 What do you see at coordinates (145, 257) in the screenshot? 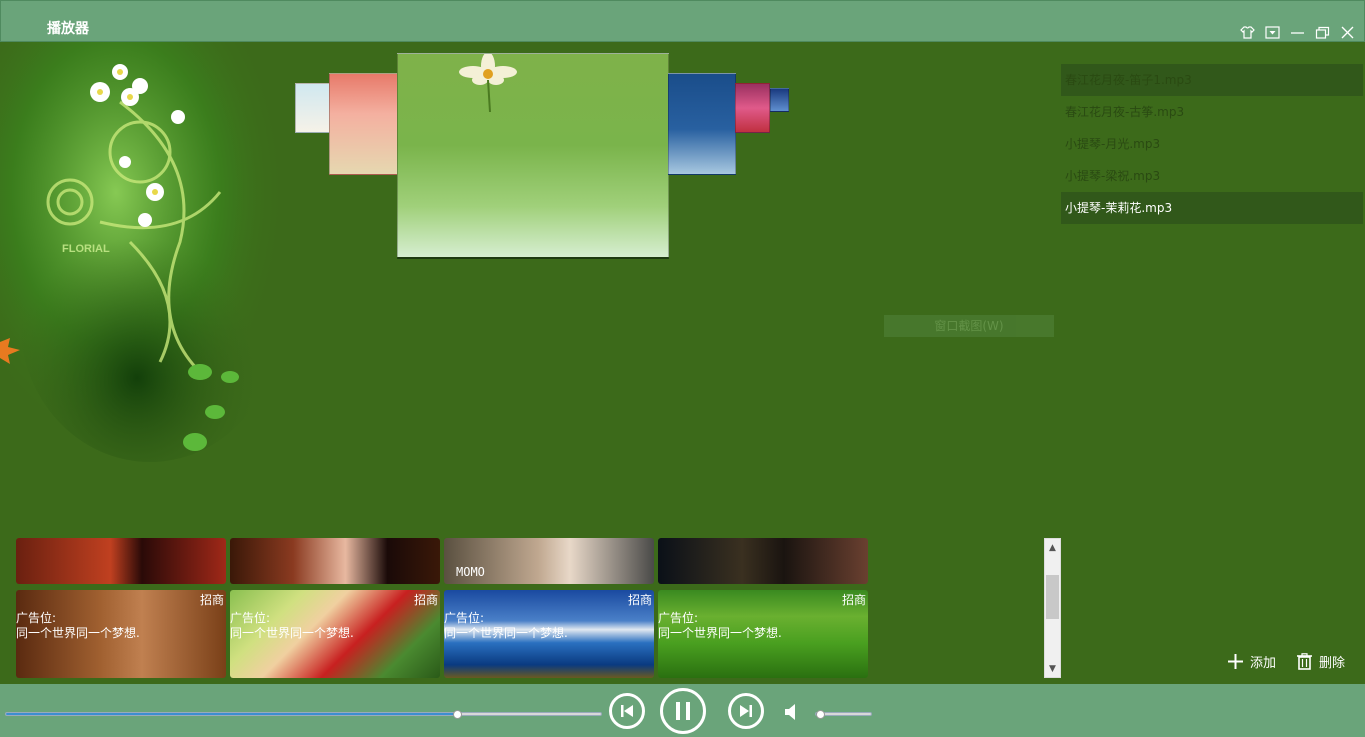
I see `floral-decoration: FLORIAL` at bounding box center [145, 257].